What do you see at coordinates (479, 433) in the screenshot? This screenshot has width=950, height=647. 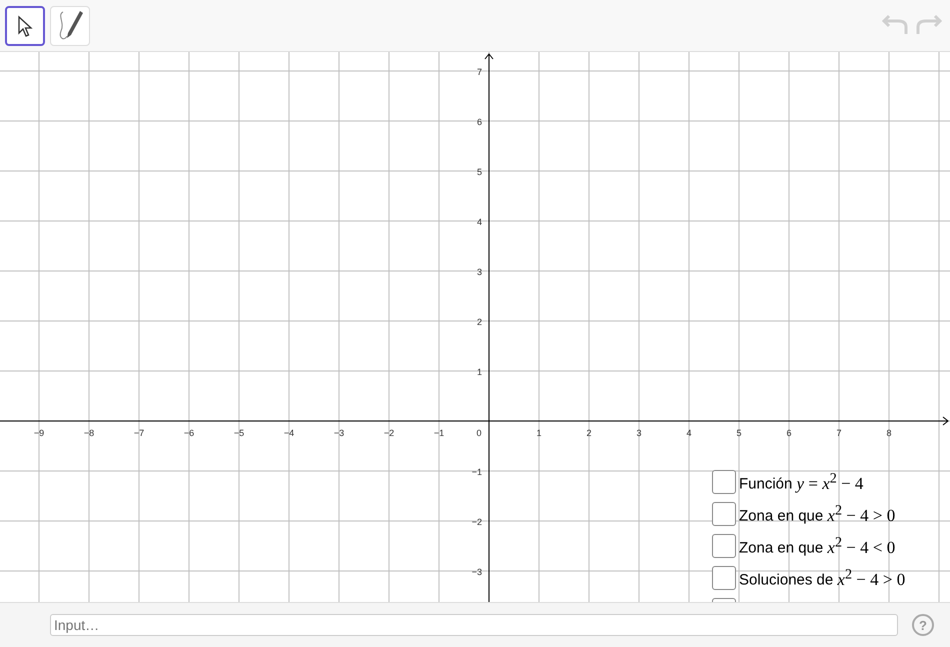 I see `axis-label: 0` at bounding box center [479, 433].